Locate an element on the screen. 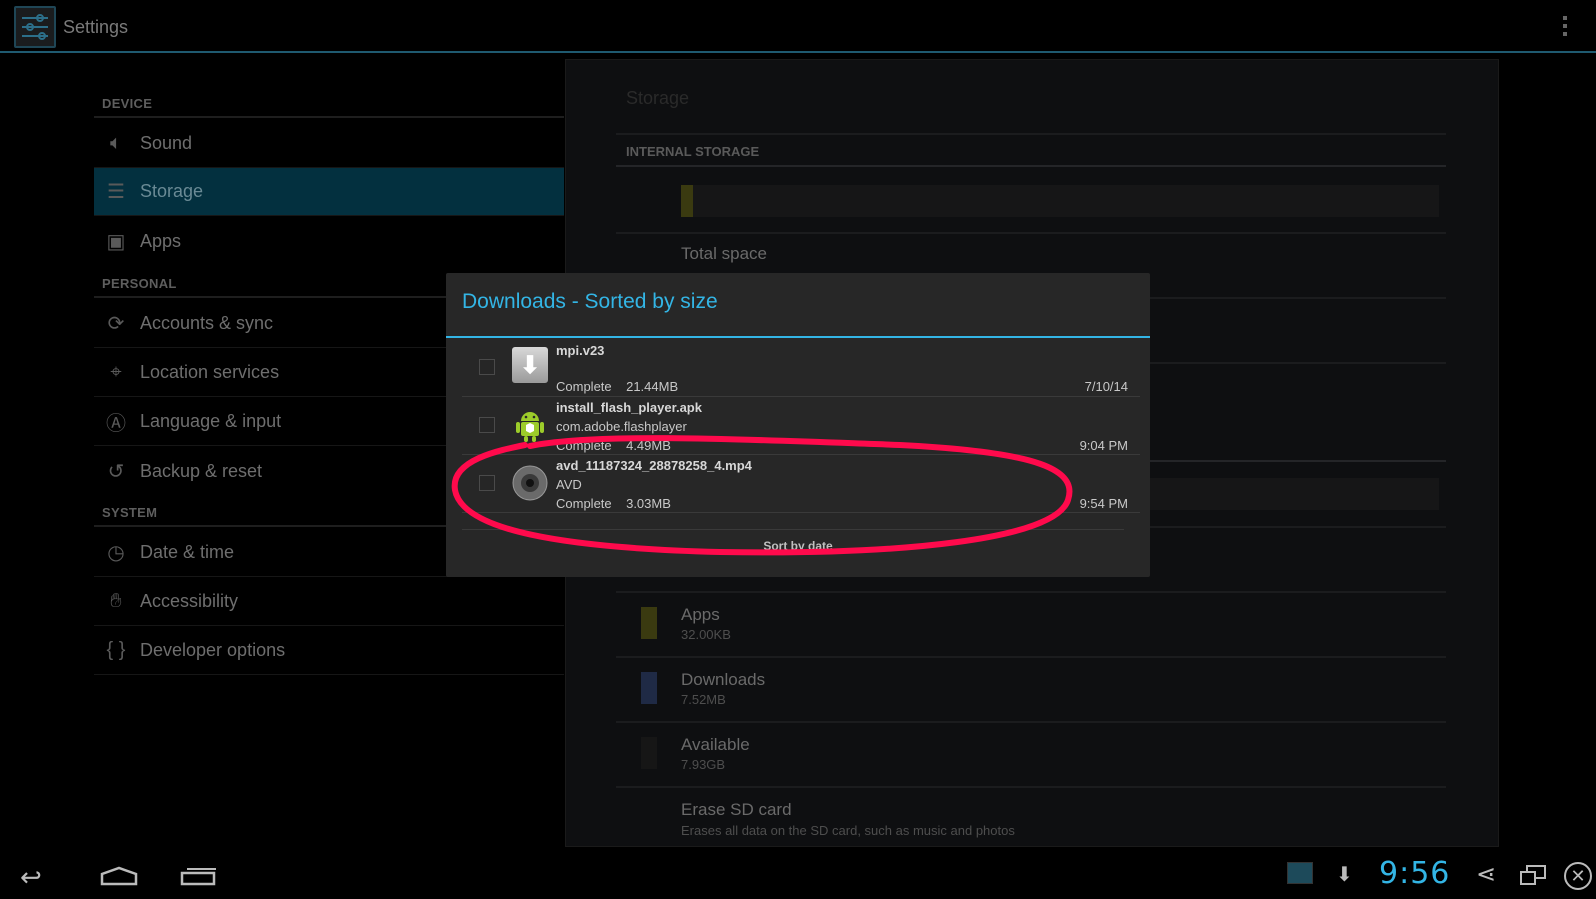 The height and width of the screenshot is (899, 1596). screenshot-notification-icon is located at coordinates (1300, 873).